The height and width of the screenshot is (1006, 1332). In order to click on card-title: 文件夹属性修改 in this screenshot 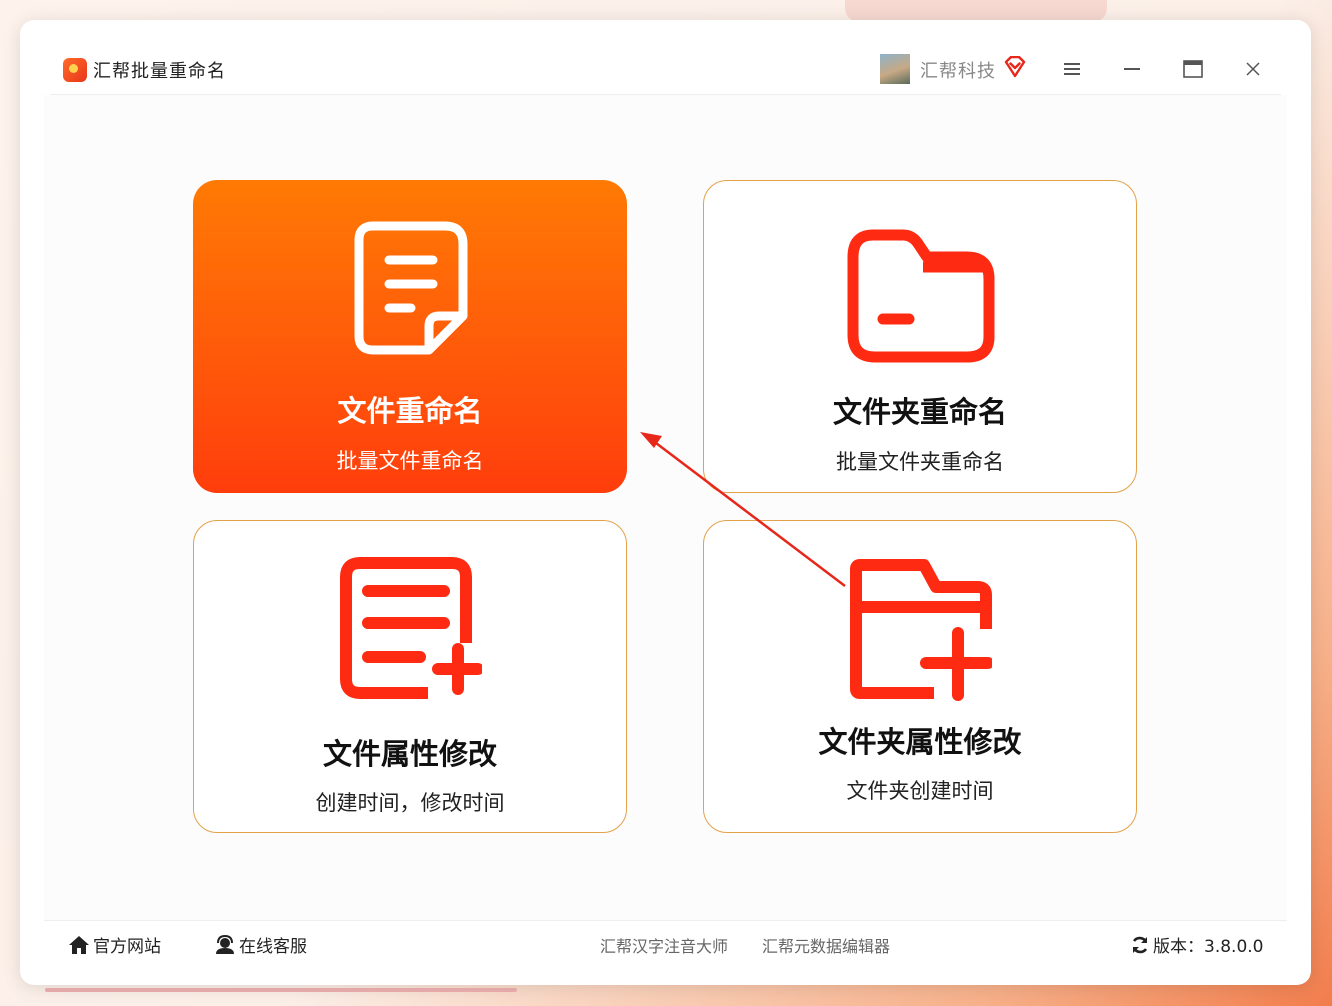, I will do `click(920, 742)`.